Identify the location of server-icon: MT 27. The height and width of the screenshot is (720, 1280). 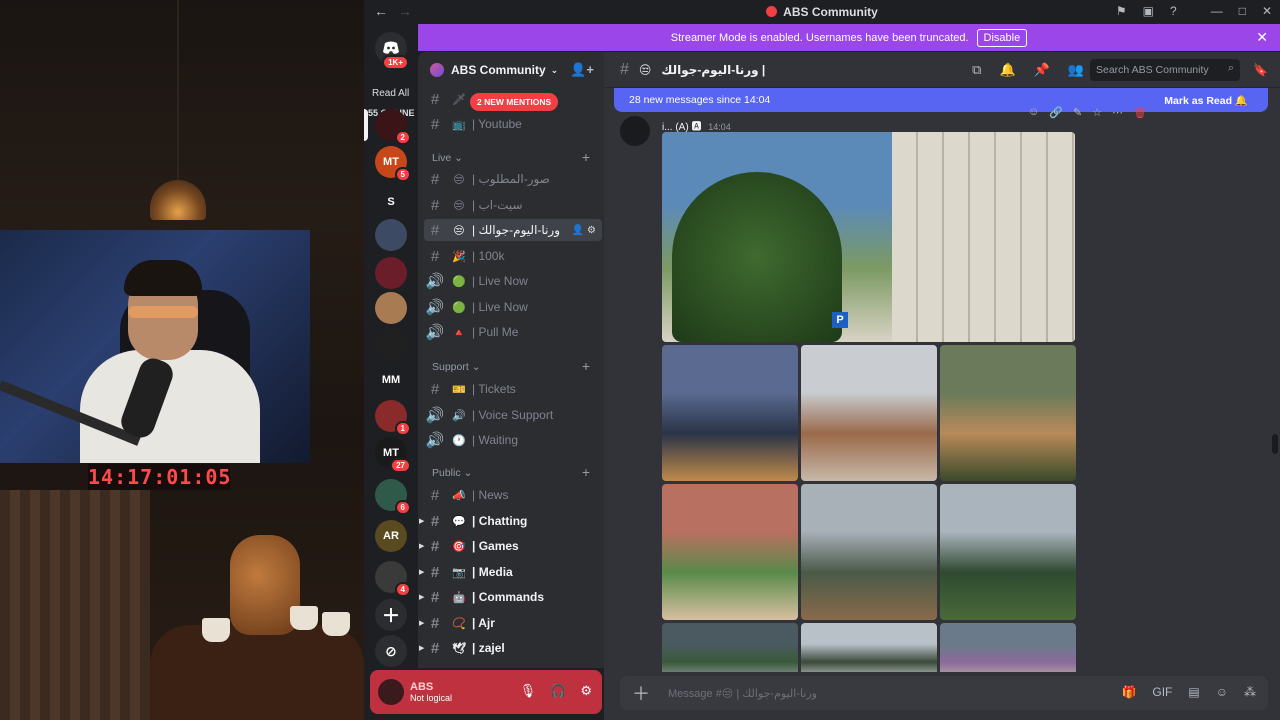
(393, 455).